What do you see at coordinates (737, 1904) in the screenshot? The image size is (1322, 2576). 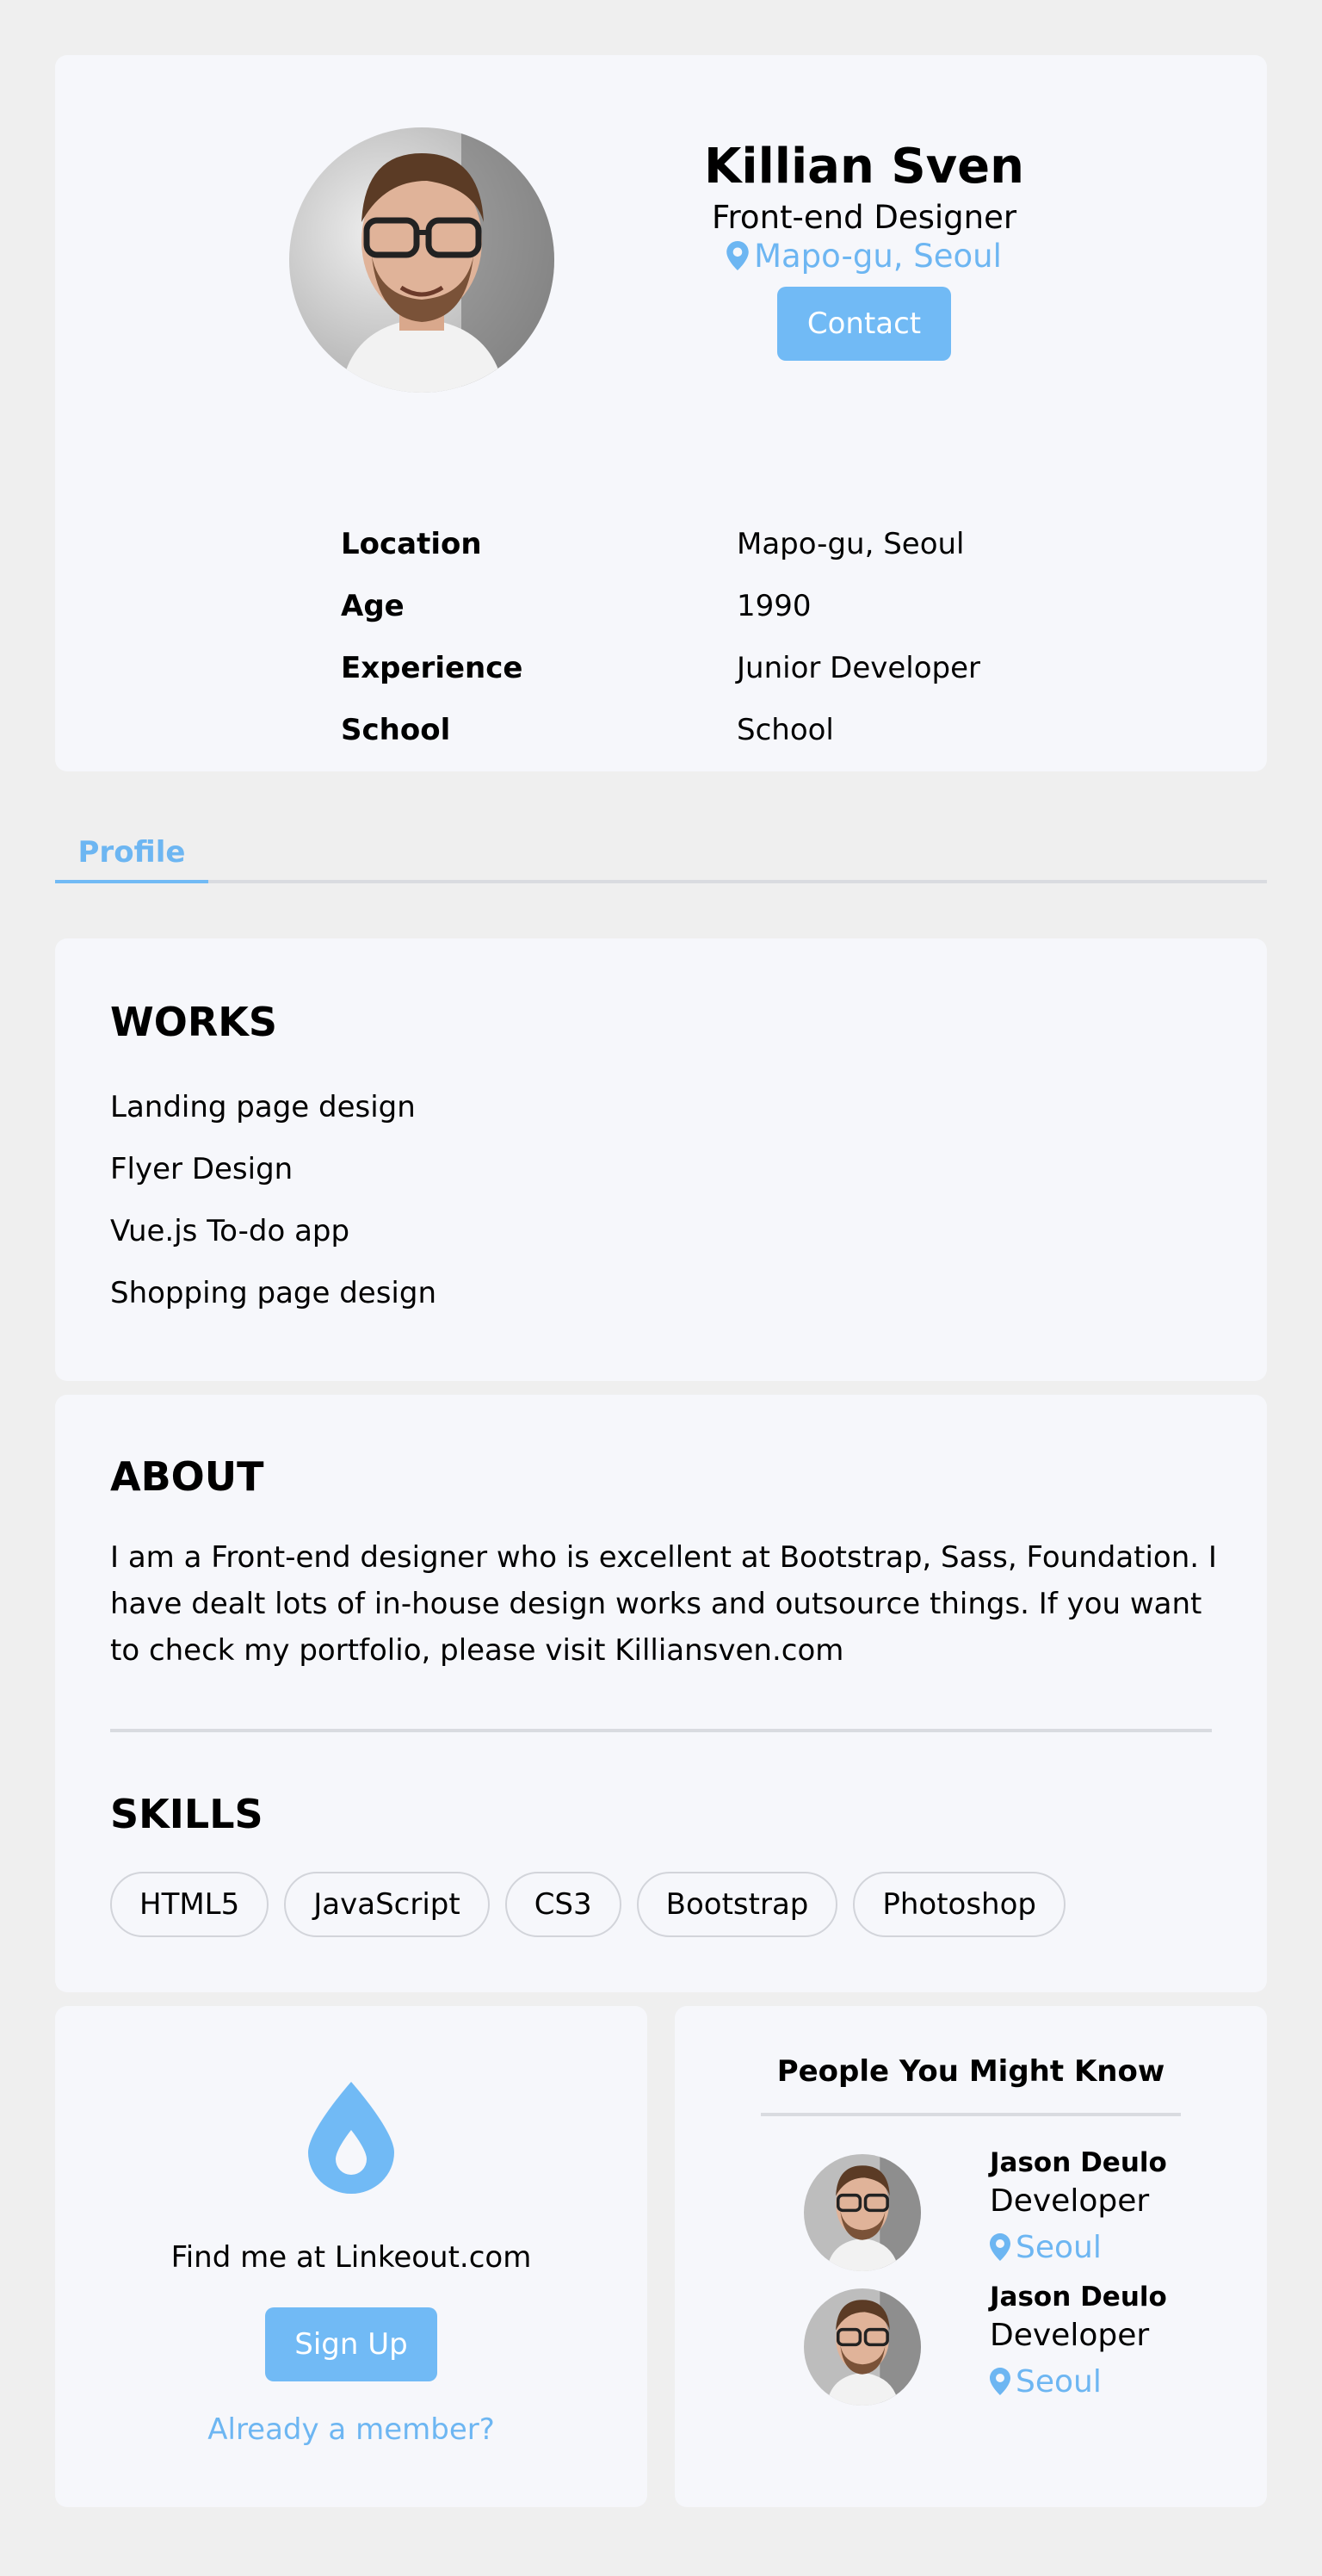 I see `skill-chip: Bootstrap` at bounding box center [737, 1904].